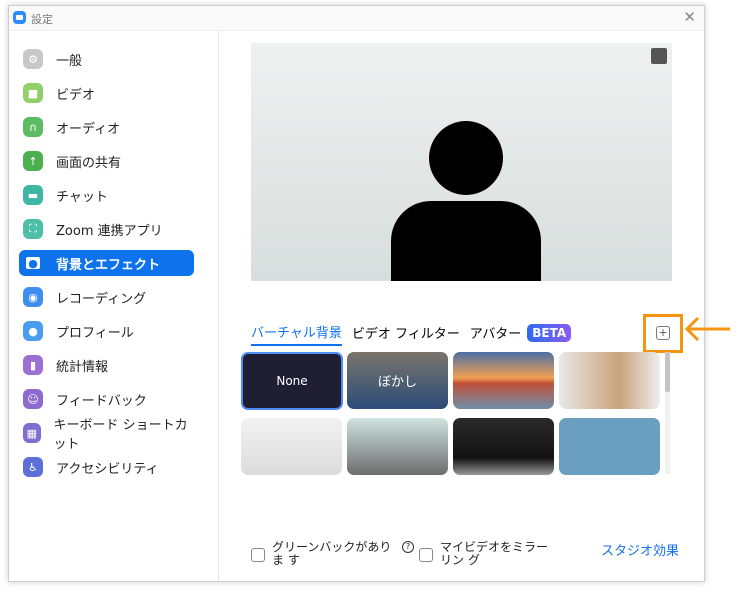 The height and width of the screenshot is (590, 750). Describe the element at coordinates (106, 93) in the screenshot. I see `sidebar-item: ■ ビデオ` at that location.